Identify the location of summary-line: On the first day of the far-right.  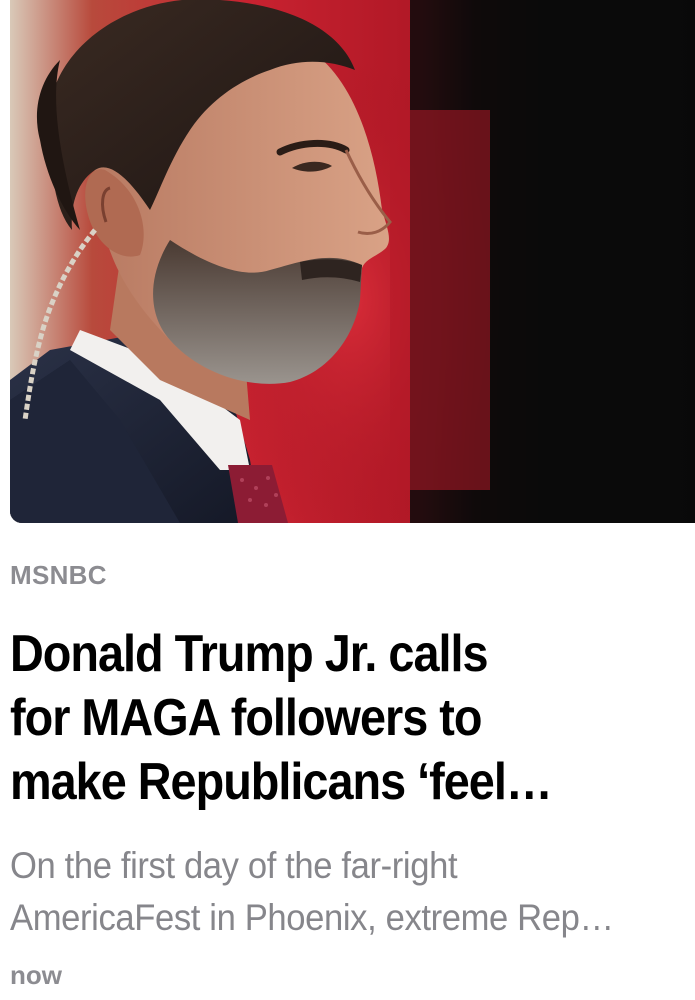
(234, 865).